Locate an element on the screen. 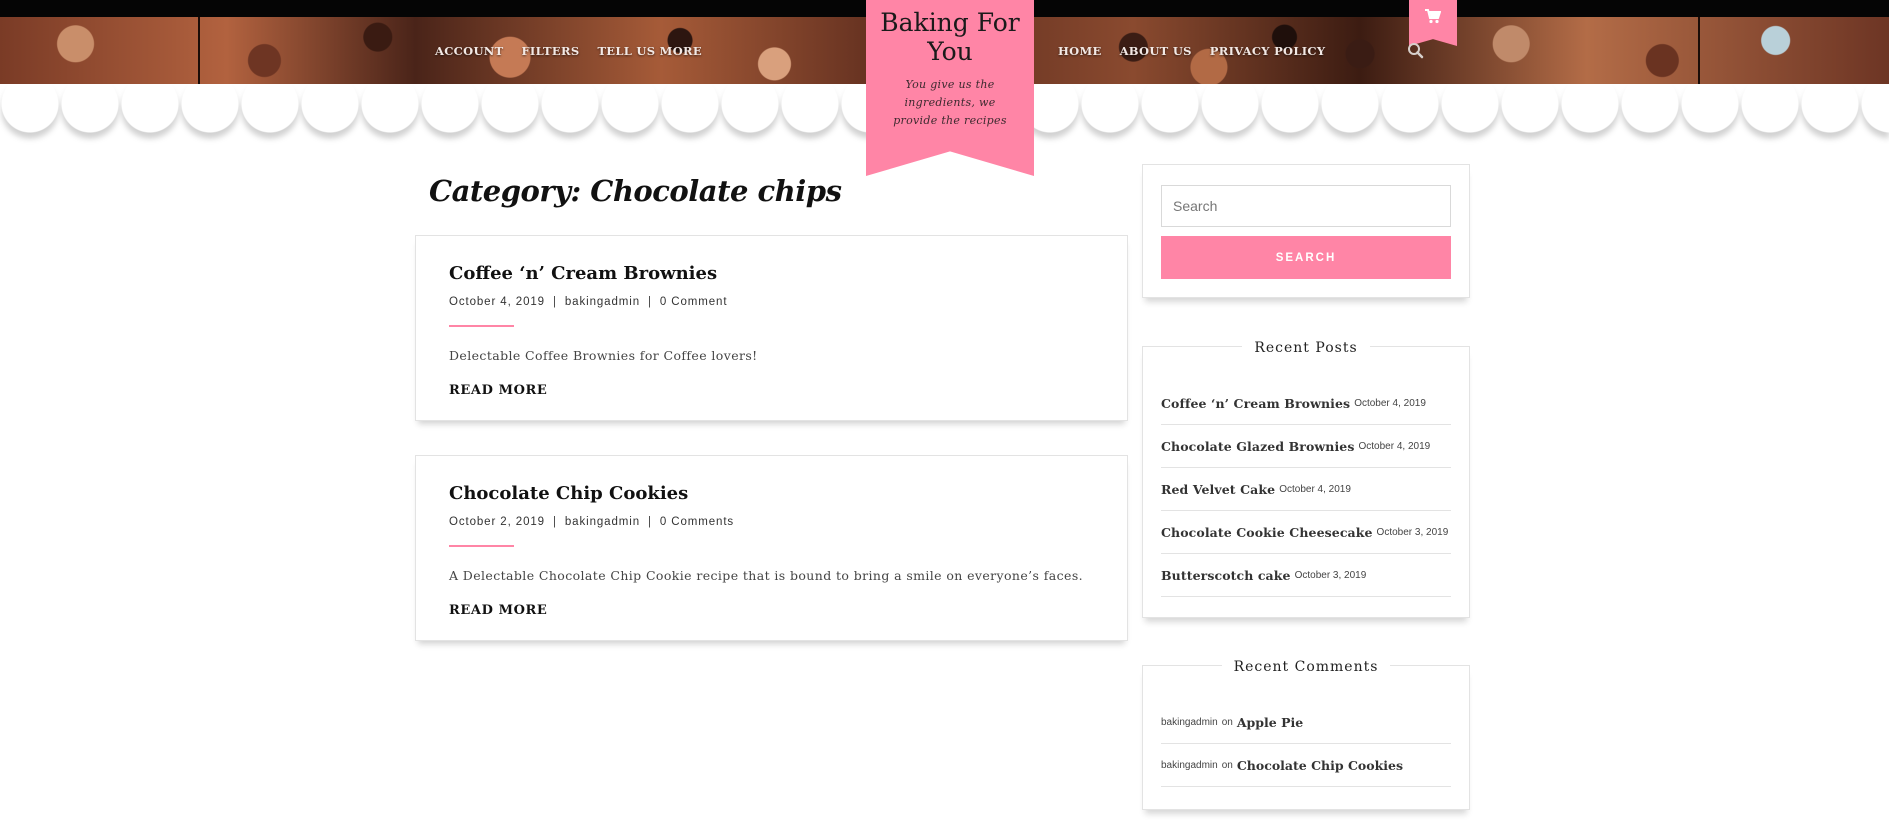  post-comments-link: 0 Comment is located at coordinates (694, 302).